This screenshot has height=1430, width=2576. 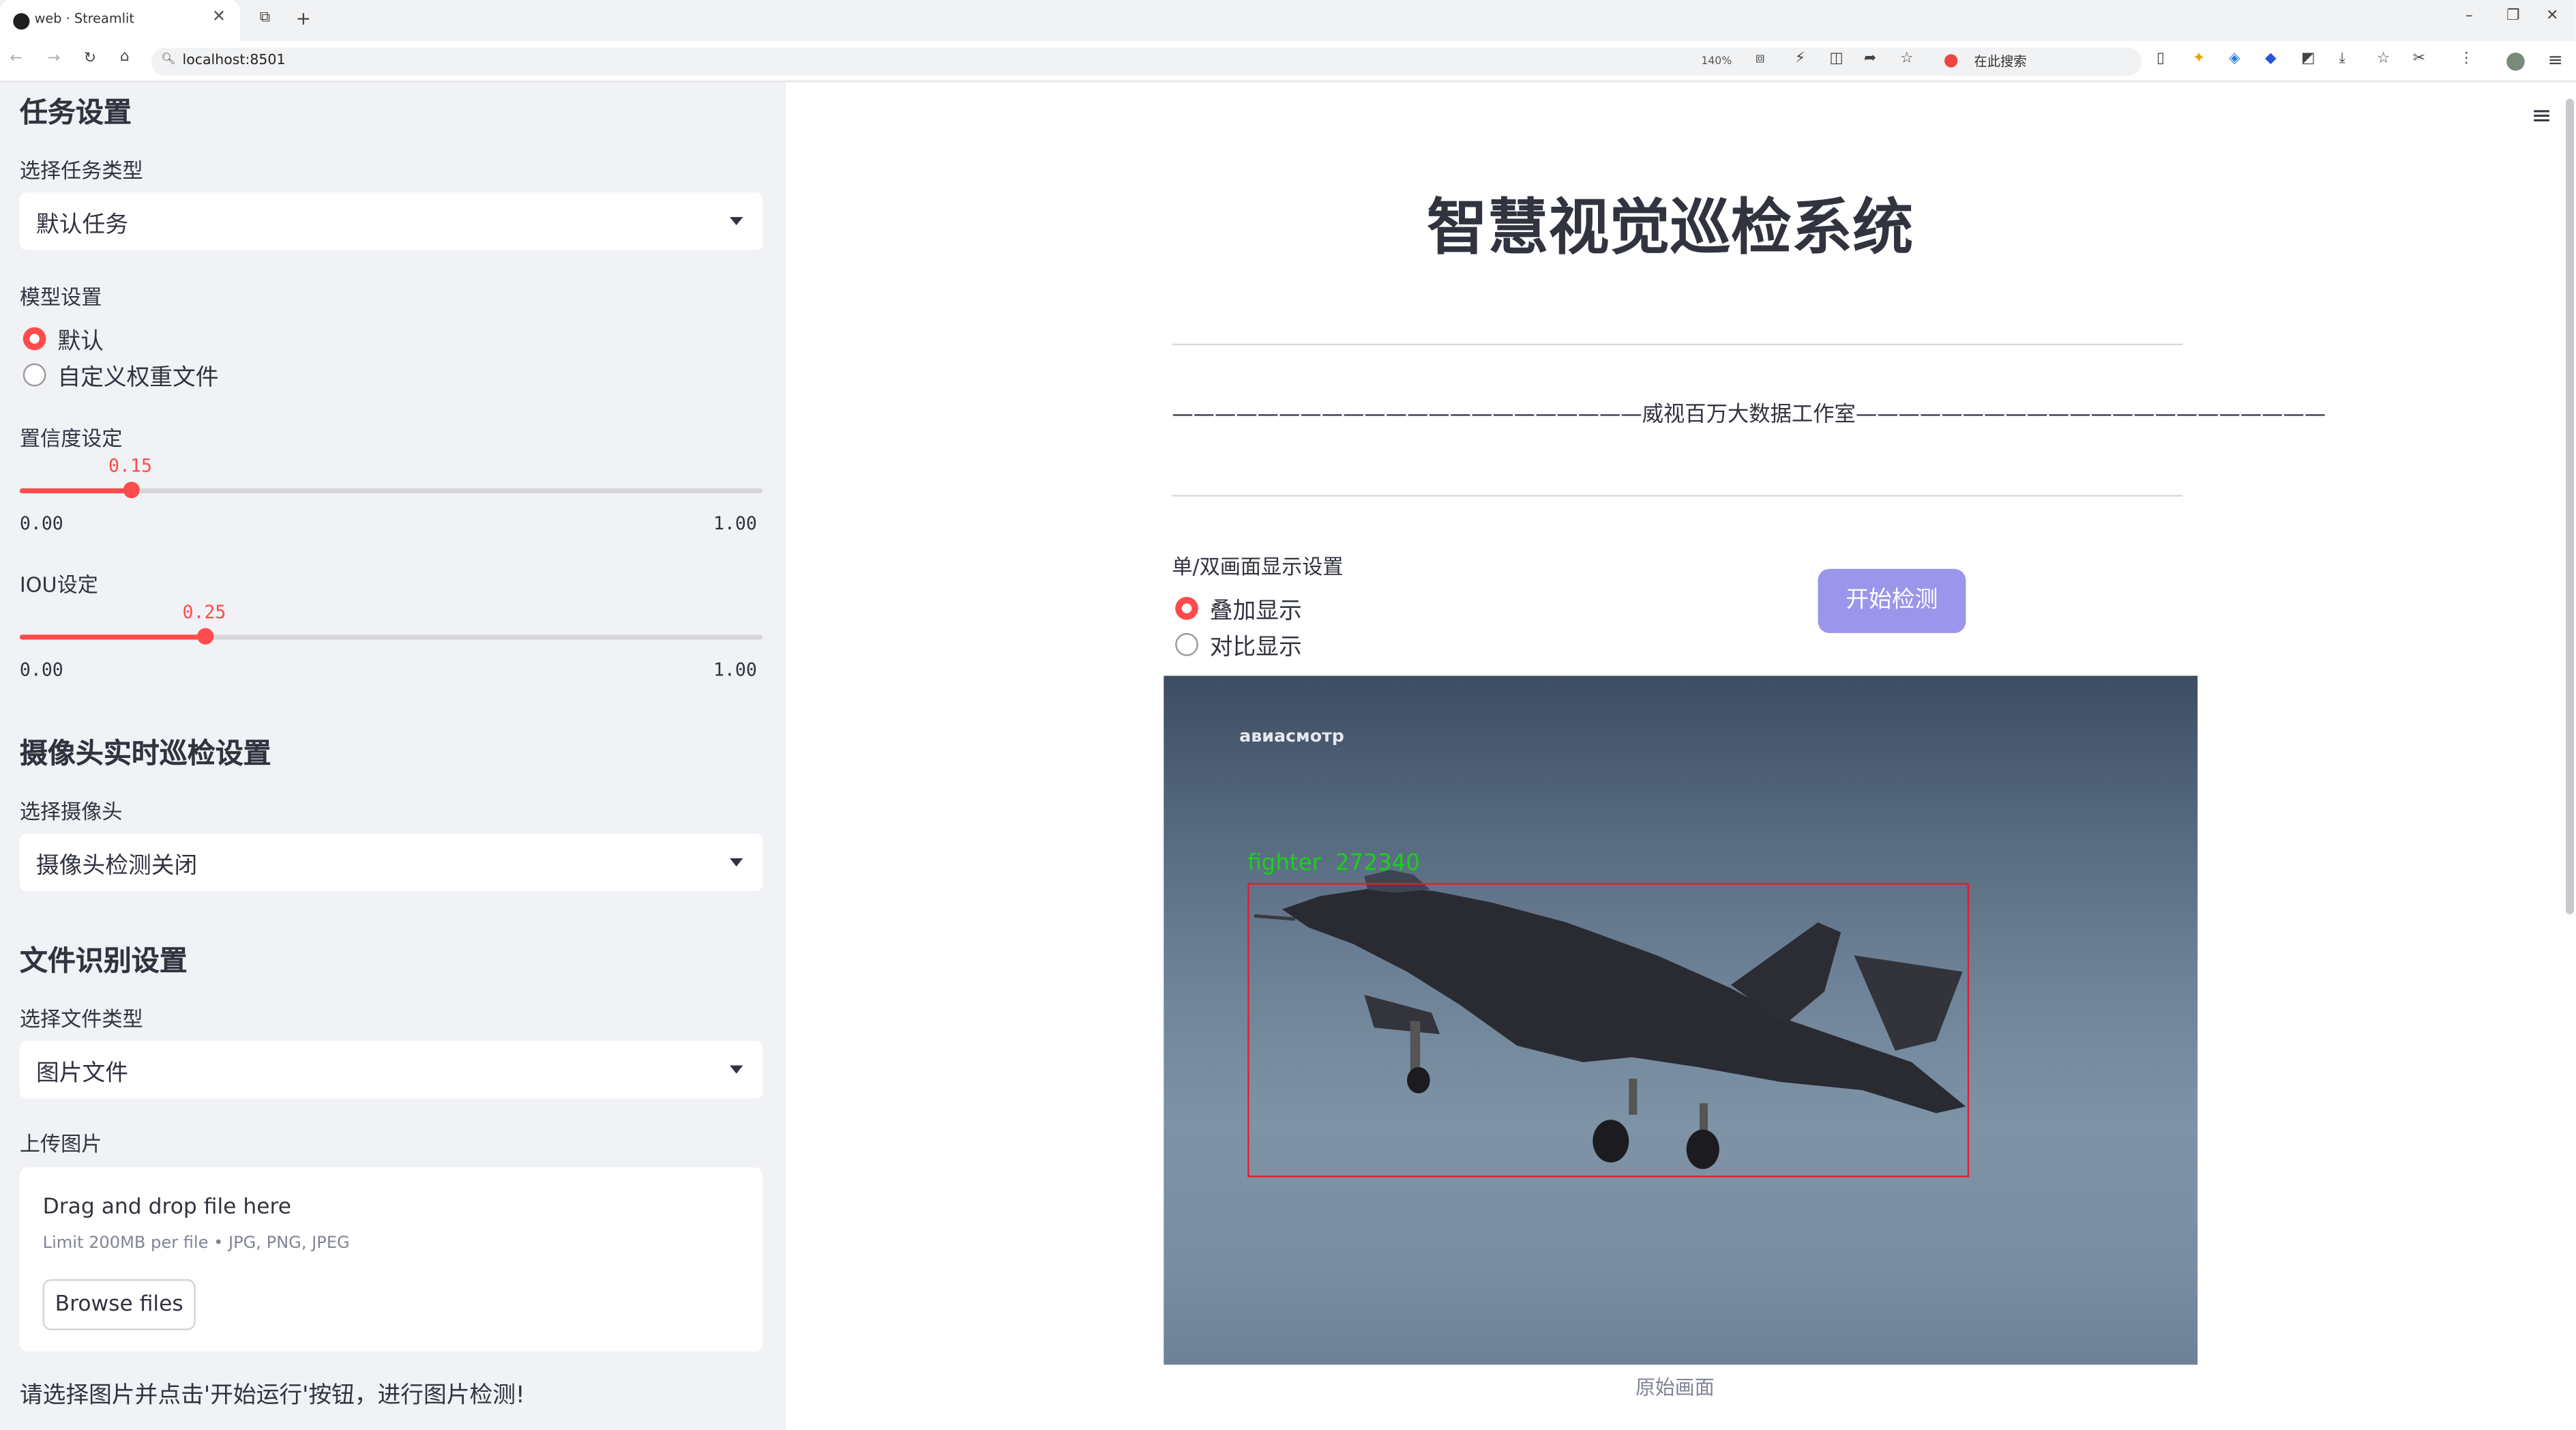 What do you see at coordinates (84, 19) in the screenshot?
I see `tab-title: web · Streamlit` at bounding box center [84, 19].